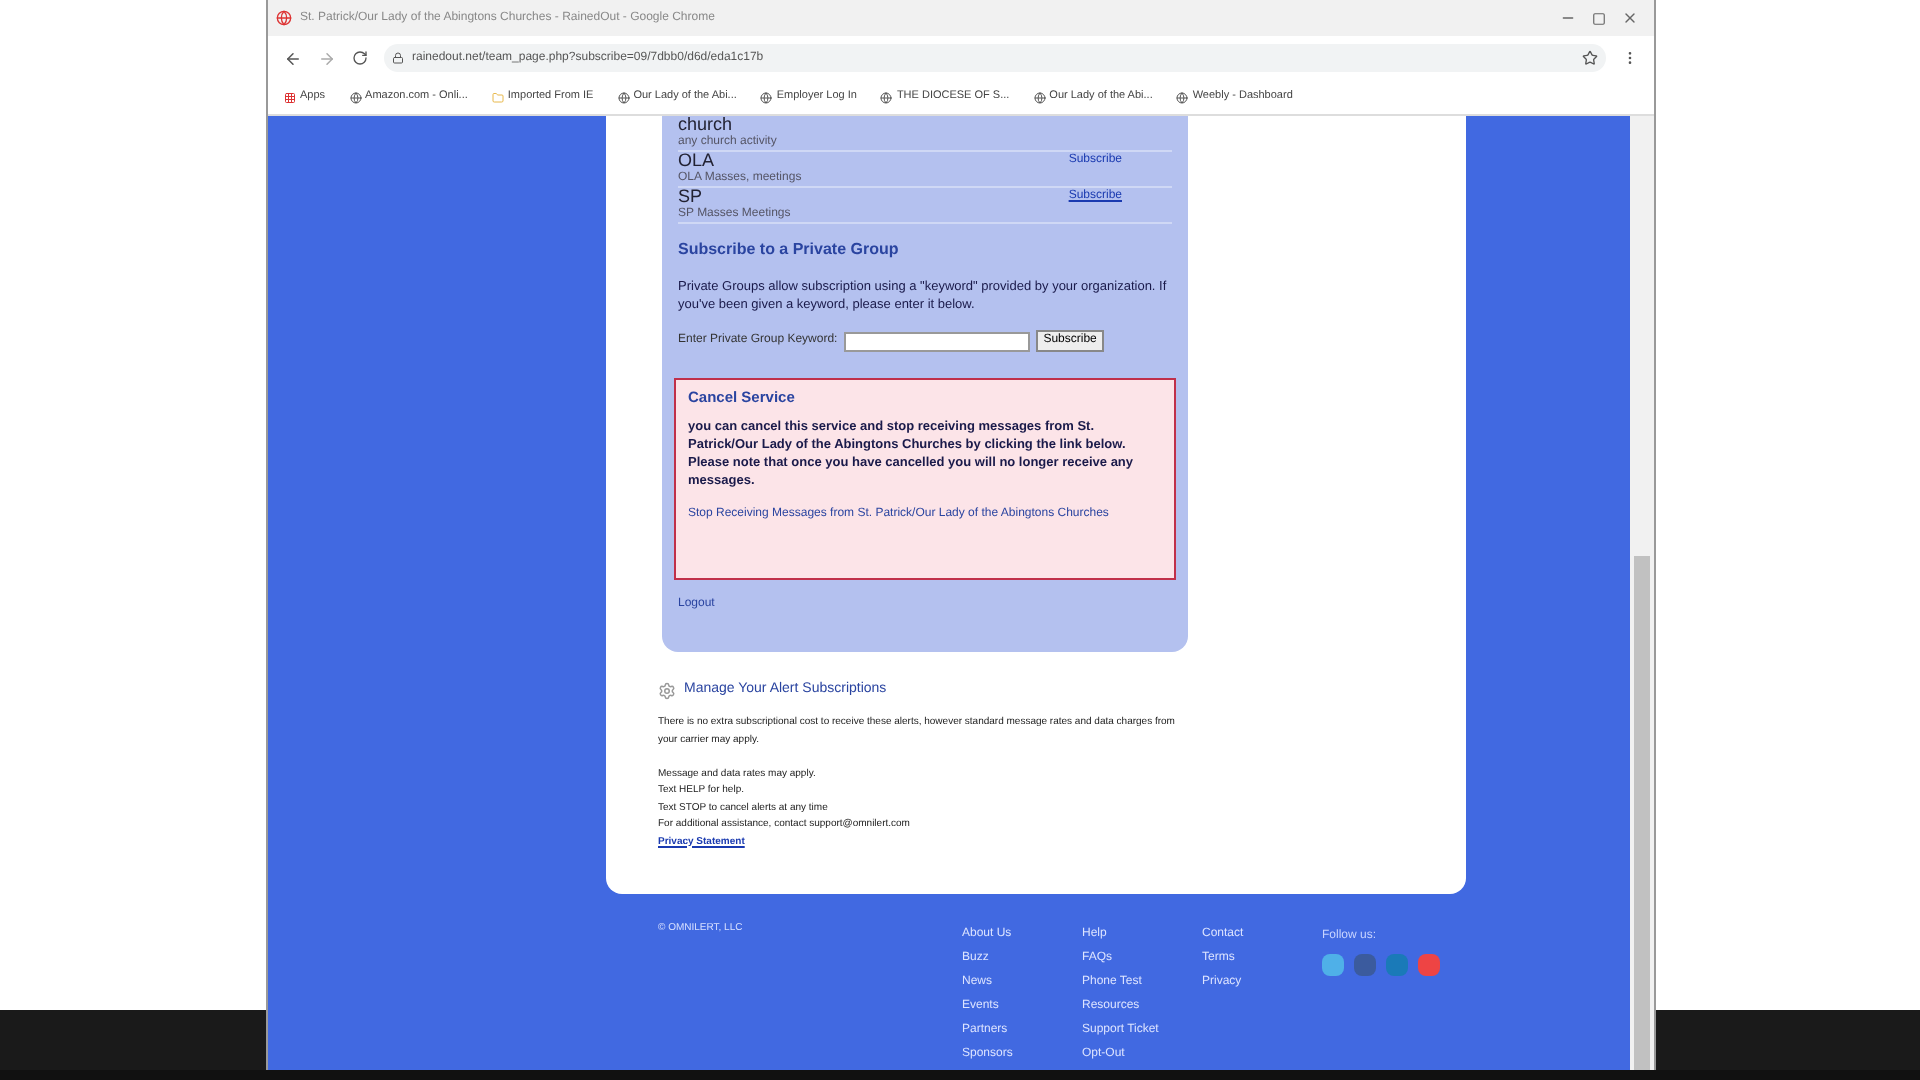 The height and width of the screenshot is (1080, 1920). Describe the element at coordinates (936, 341) in the screenshot. I see `keyword-input` at that location.